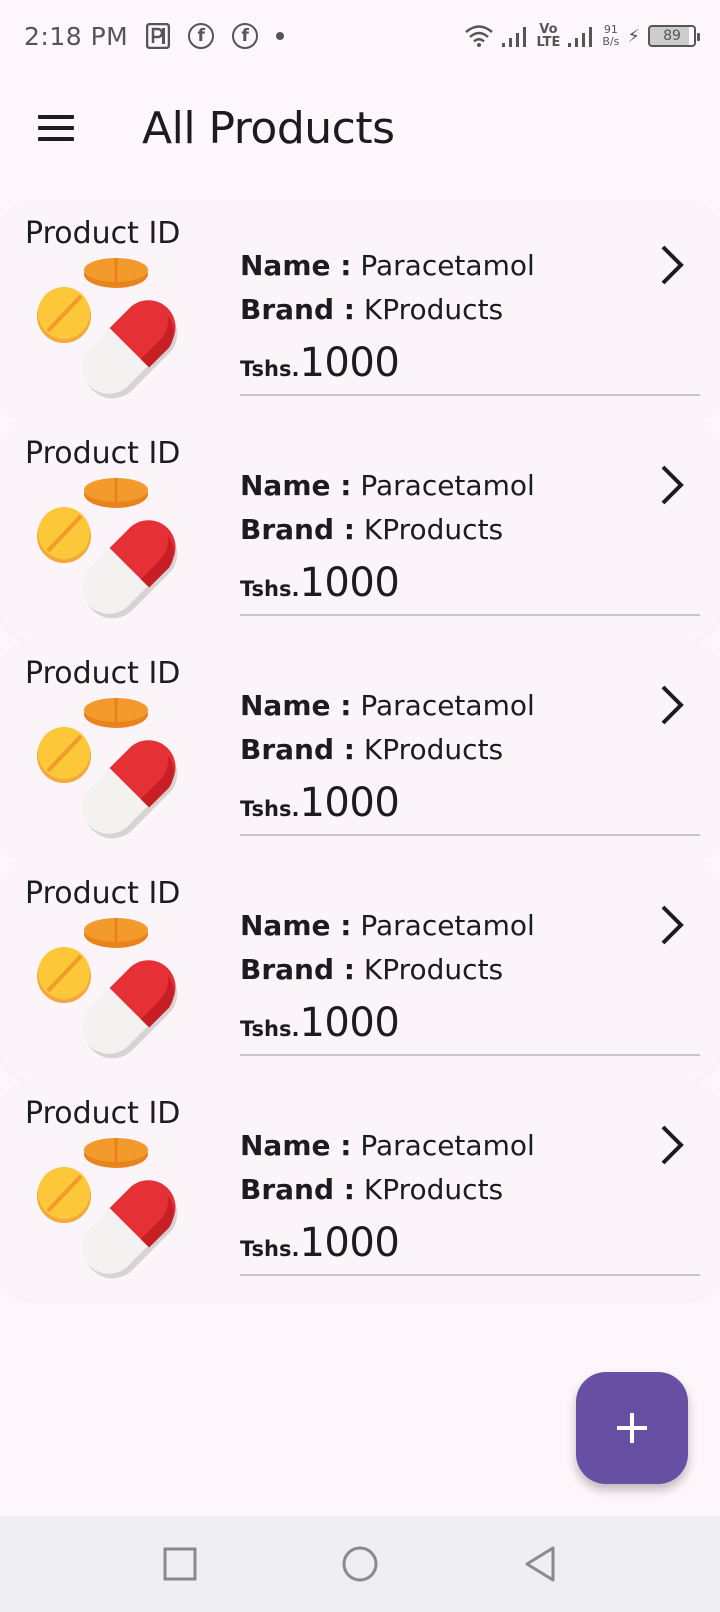 This screenshot has height=1612, width=720. I want to click on dot-icon, so click(280, 36).